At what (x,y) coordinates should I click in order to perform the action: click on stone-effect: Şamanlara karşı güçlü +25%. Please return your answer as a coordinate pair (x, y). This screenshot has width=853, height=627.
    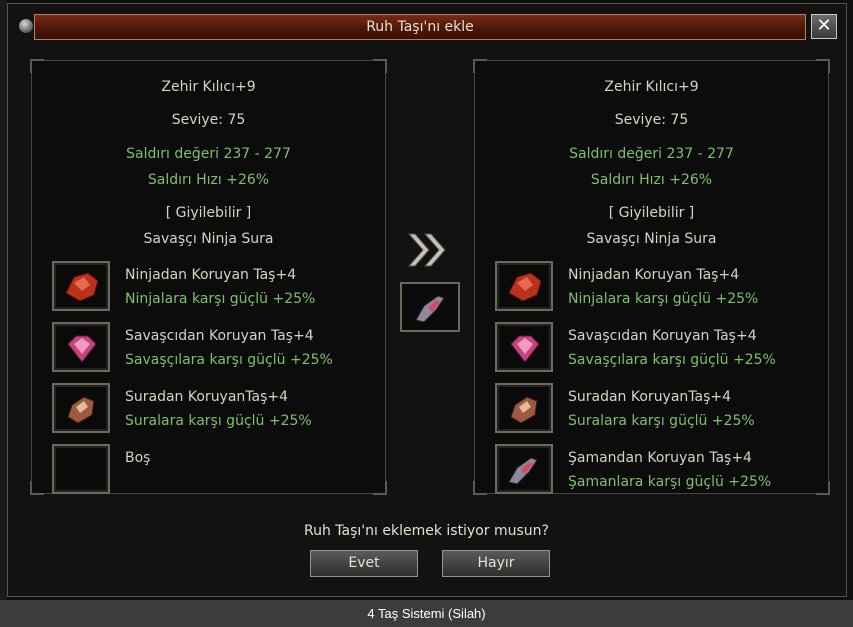
    Looking at the image, I should click on (670, 482).